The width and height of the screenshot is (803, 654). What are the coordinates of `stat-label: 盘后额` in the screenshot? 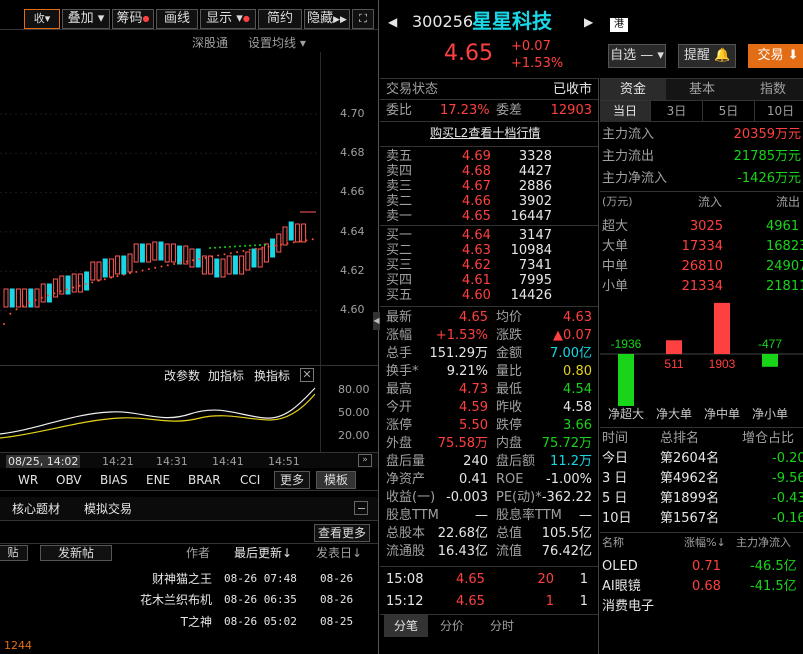 It's located at (516, 461).